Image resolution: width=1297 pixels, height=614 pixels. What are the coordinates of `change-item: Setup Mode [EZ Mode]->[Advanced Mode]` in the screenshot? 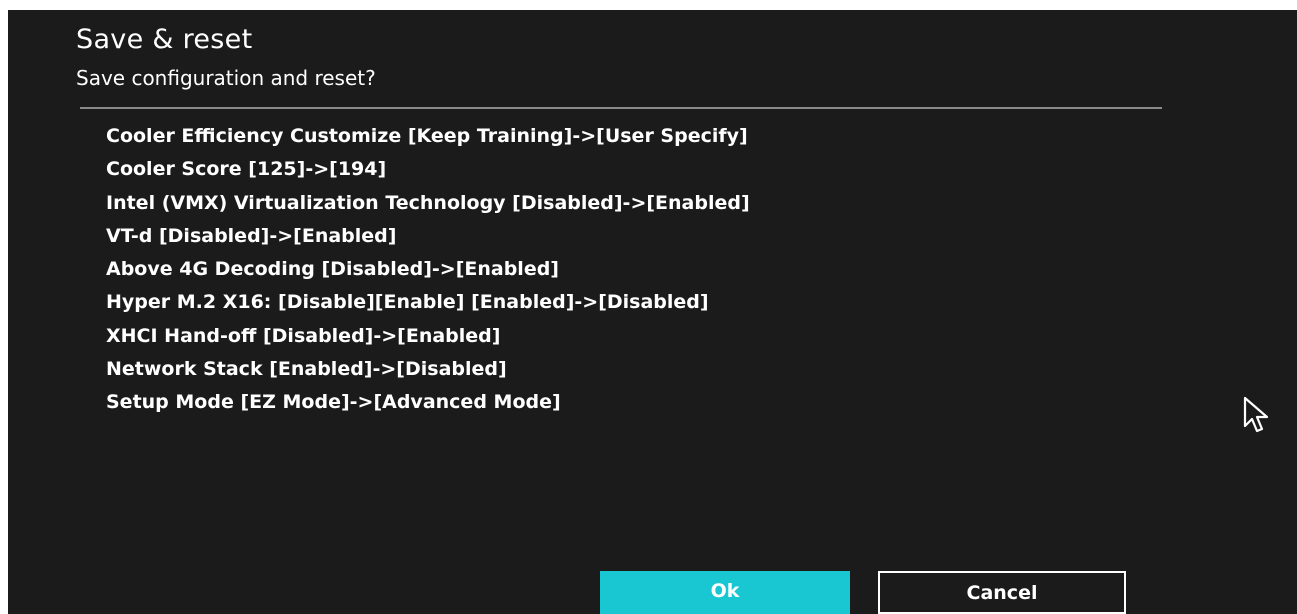 It's located at (333, 402).